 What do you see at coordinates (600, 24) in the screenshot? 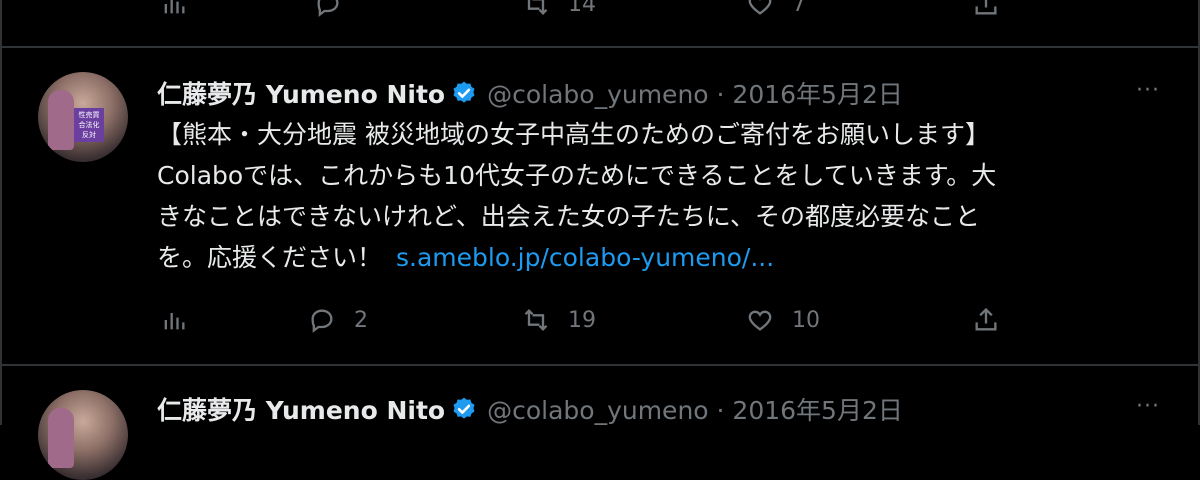
I see `previous-tweet-actions: 14 7` at bounding box center [600, 24].